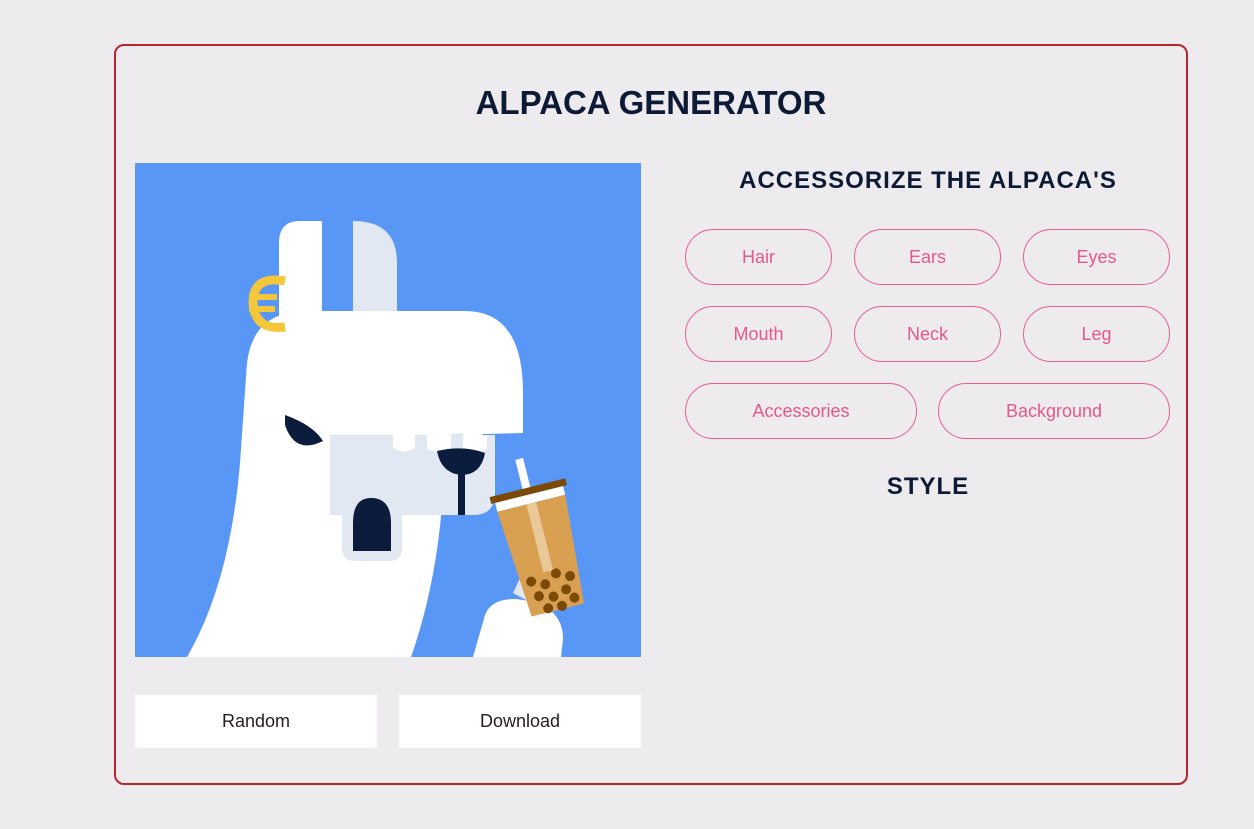 The image size is (1254, 829). Describe the element at coordinates (927, 257) in the screenshot. I see `option-ears-button: Ears` at that location.